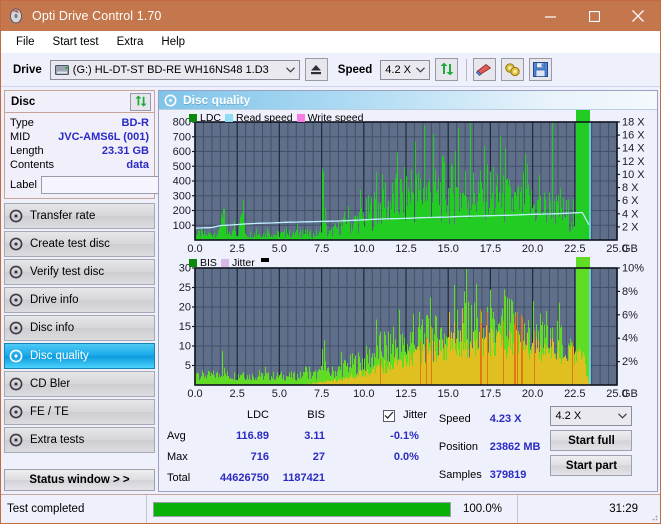 This screenshot has height=524, width=661. Describe the element at coordinates (79, 356) in the screenshot. I see `sidebar-item-disc-quality: Disc quality` at that location.